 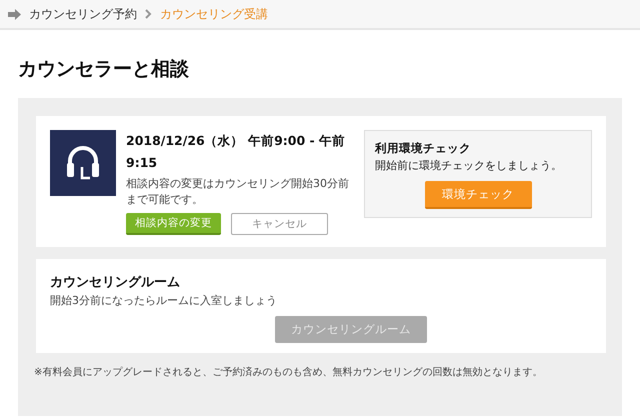 What do you see at coordinates (478, 195) in the screenshot?
I see `environment-check-button: 環境チェック` at bounding box center [478, 195].